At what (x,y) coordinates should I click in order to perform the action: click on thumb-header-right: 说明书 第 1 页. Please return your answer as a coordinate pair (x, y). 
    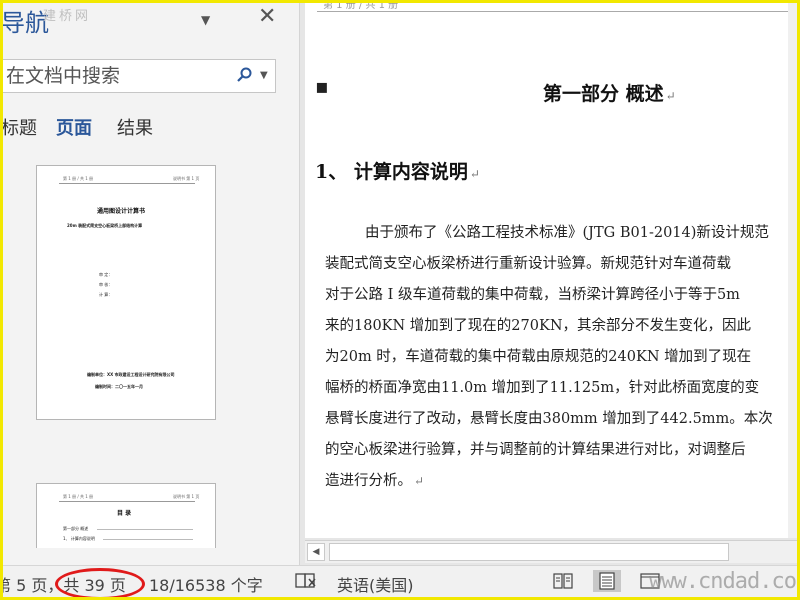
    Looking at the image, I should click on (186, 178).